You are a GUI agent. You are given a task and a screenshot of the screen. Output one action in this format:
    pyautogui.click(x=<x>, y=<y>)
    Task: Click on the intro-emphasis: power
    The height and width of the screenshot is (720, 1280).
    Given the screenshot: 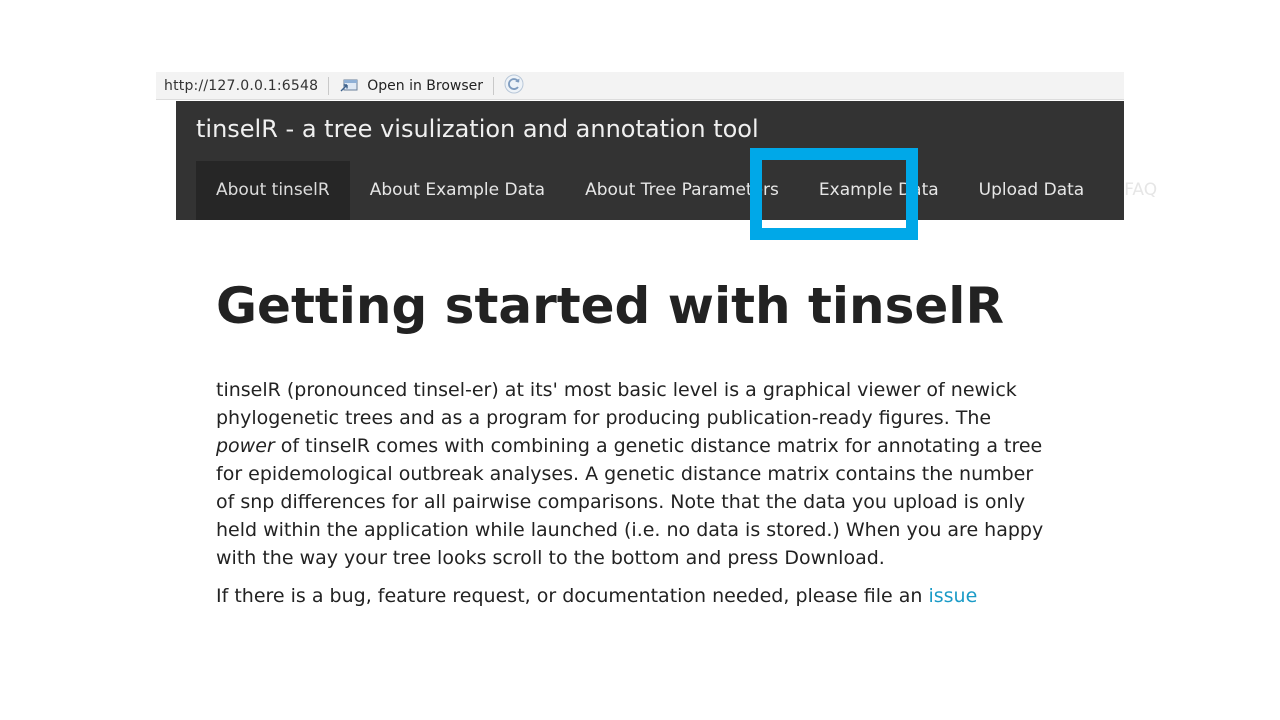 What is the action you would take?
    pyautogui.click(x=245, y=446)
    